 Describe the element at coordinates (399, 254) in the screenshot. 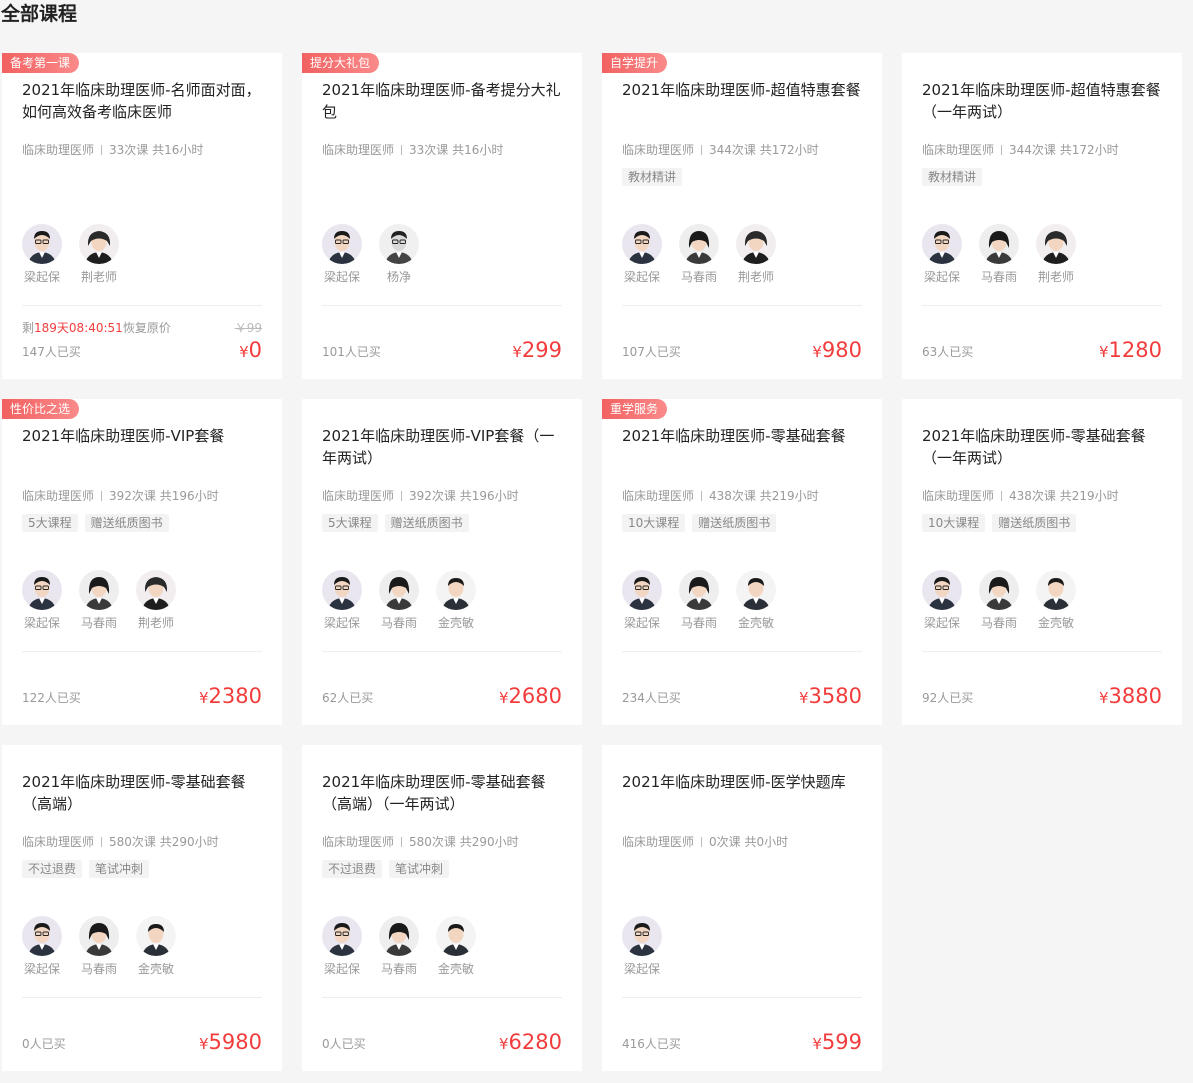

I see `teacher-item: 杨净` at that location.